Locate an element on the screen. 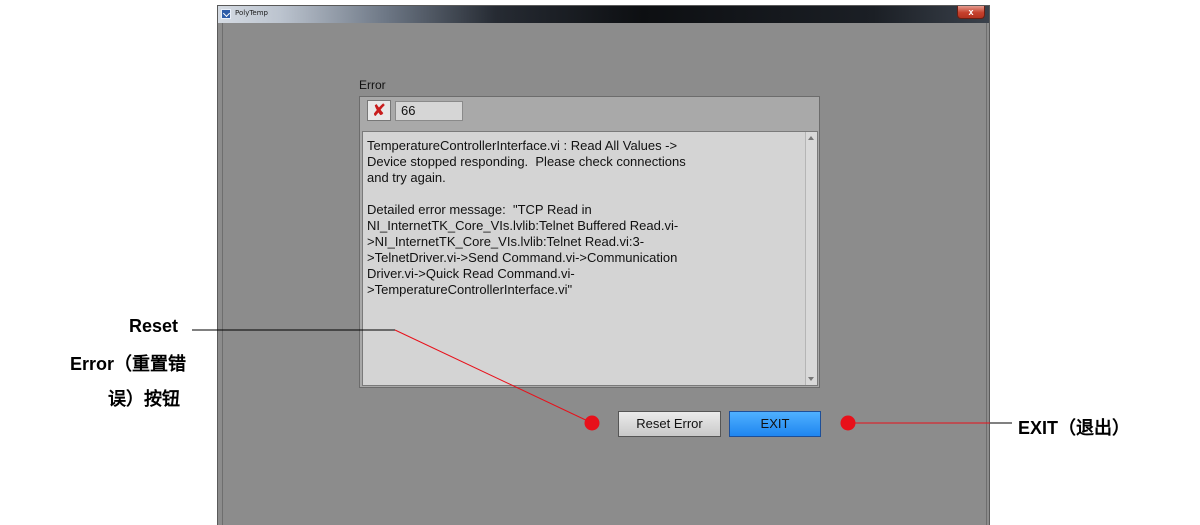 The width and height of the screenshot is (1200, 525). reset-annotation-line-1: Reset is located at coordinates (153, 326).